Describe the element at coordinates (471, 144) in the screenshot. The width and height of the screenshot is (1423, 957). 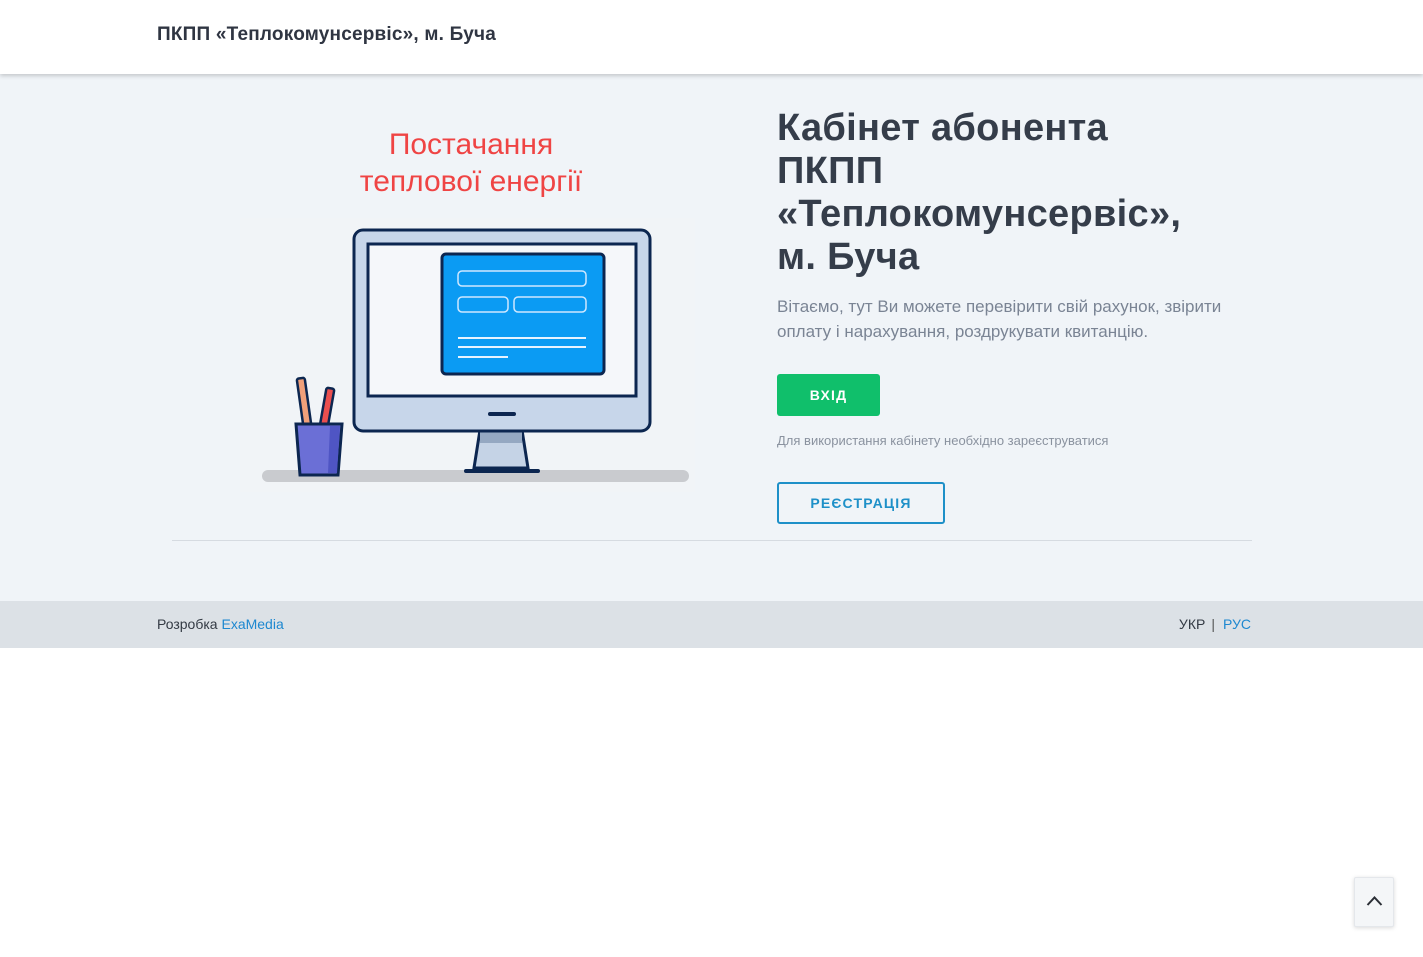
I see `service-title-line1: Постачання` at that location.